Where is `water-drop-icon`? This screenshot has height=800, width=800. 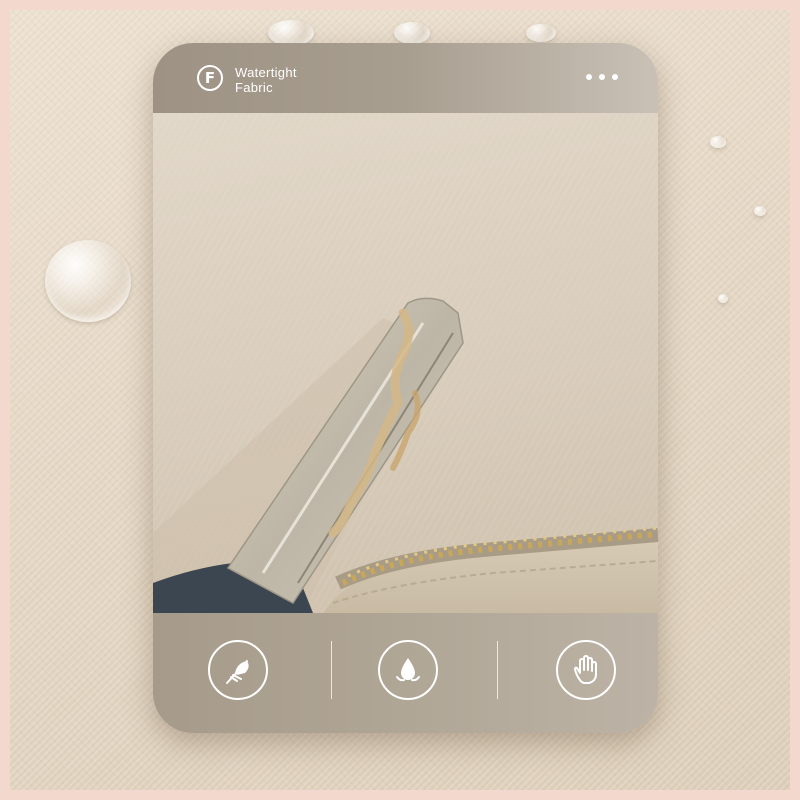
water-drop-icon is located at coordinates (408, 670).